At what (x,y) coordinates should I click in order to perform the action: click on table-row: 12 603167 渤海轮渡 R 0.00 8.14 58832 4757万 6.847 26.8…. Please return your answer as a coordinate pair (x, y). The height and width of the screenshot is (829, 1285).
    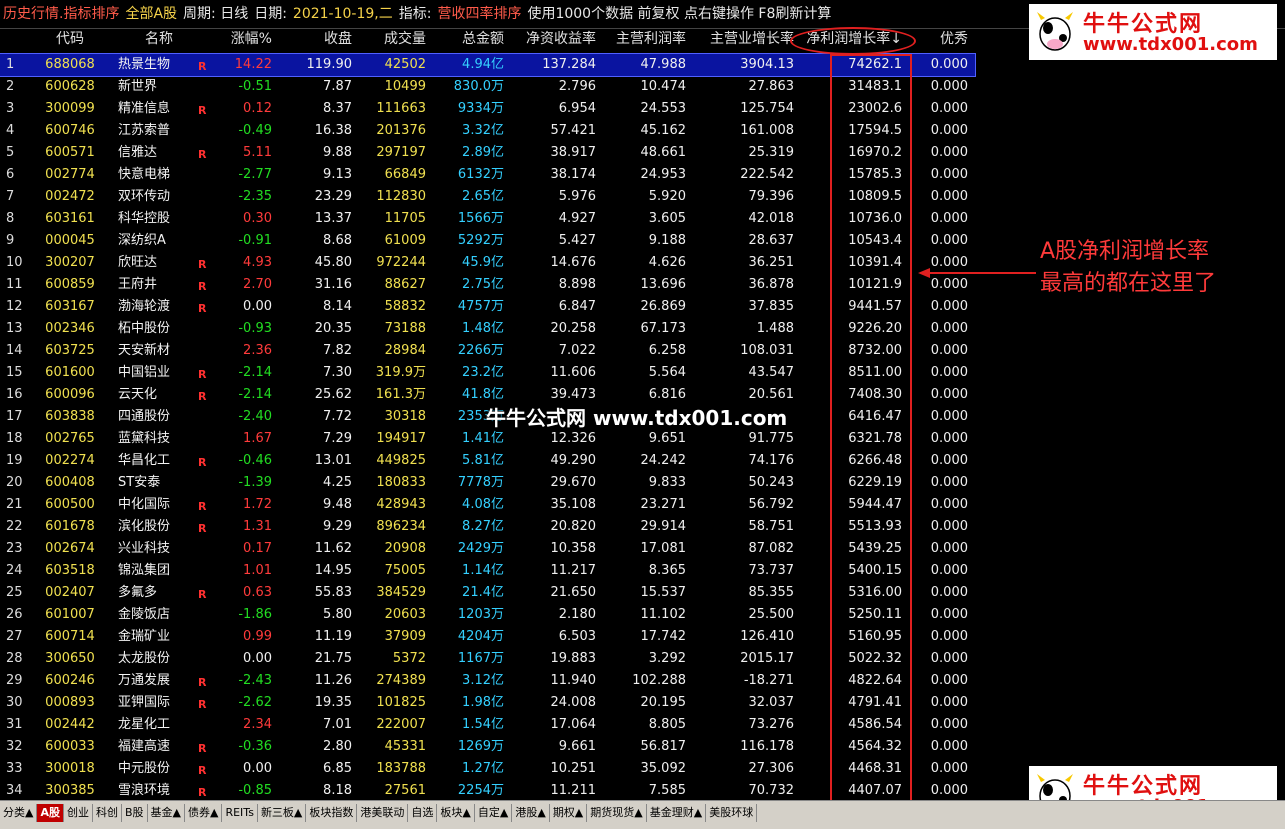
    Looking at the image, I should click on (487, 307).